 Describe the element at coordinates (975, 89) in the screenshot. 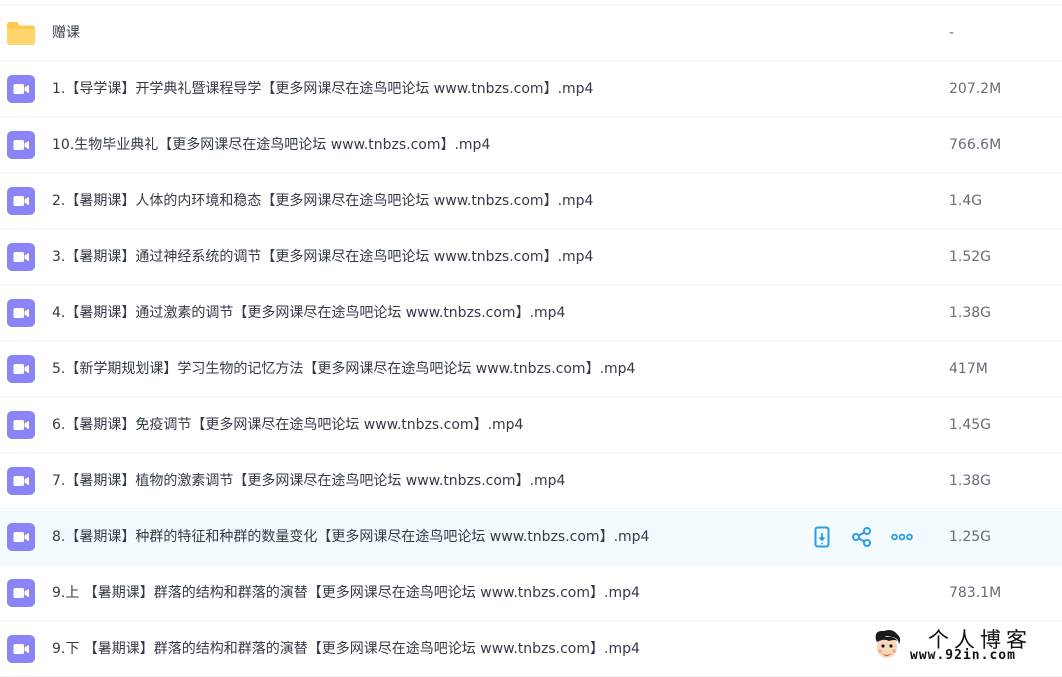

I see `file-size: 207.2M` at that location.